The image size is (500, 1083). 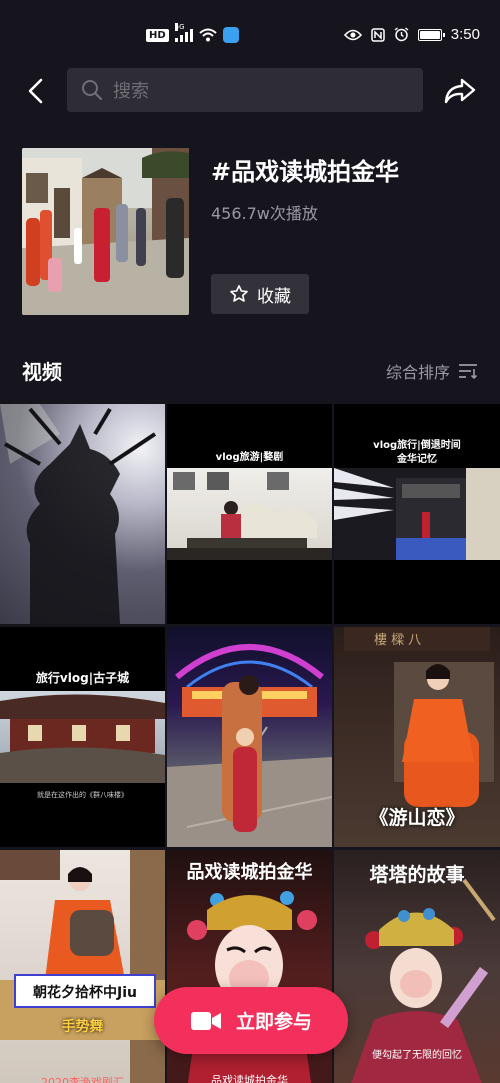 What do you see at coordinates (417, 818) in the screenshot?
I see `video-caption: 《游山恋》` at bounding box center [417, 818].